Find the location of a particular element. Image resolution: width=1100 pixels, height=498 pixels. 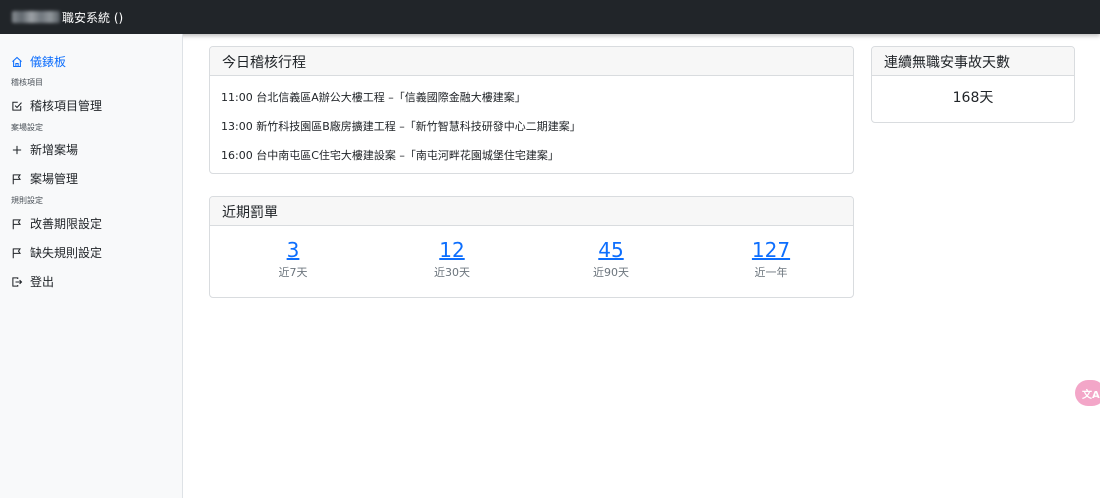

house-icon is located at coordinates (17, 62).